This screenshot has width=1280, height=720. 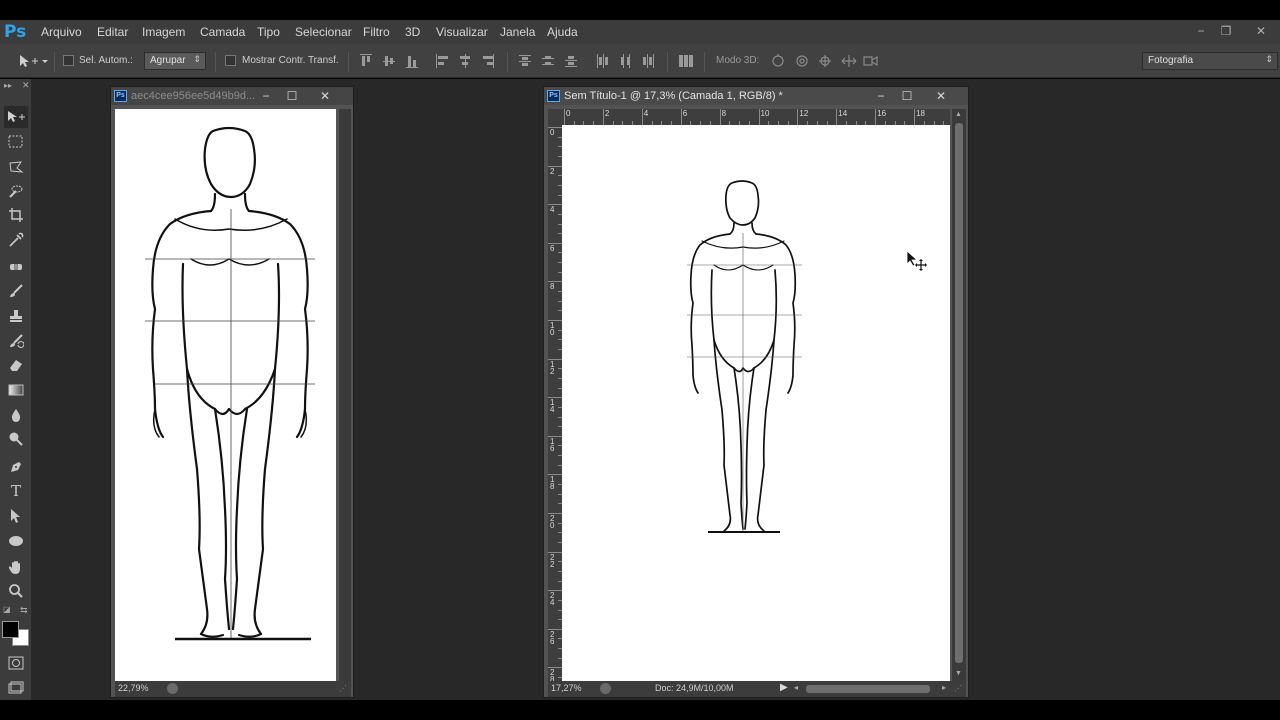 What do you see at coordinates (225, 395) in the screenshot?
I see `canvas-left` at bounding box center [225, 395].